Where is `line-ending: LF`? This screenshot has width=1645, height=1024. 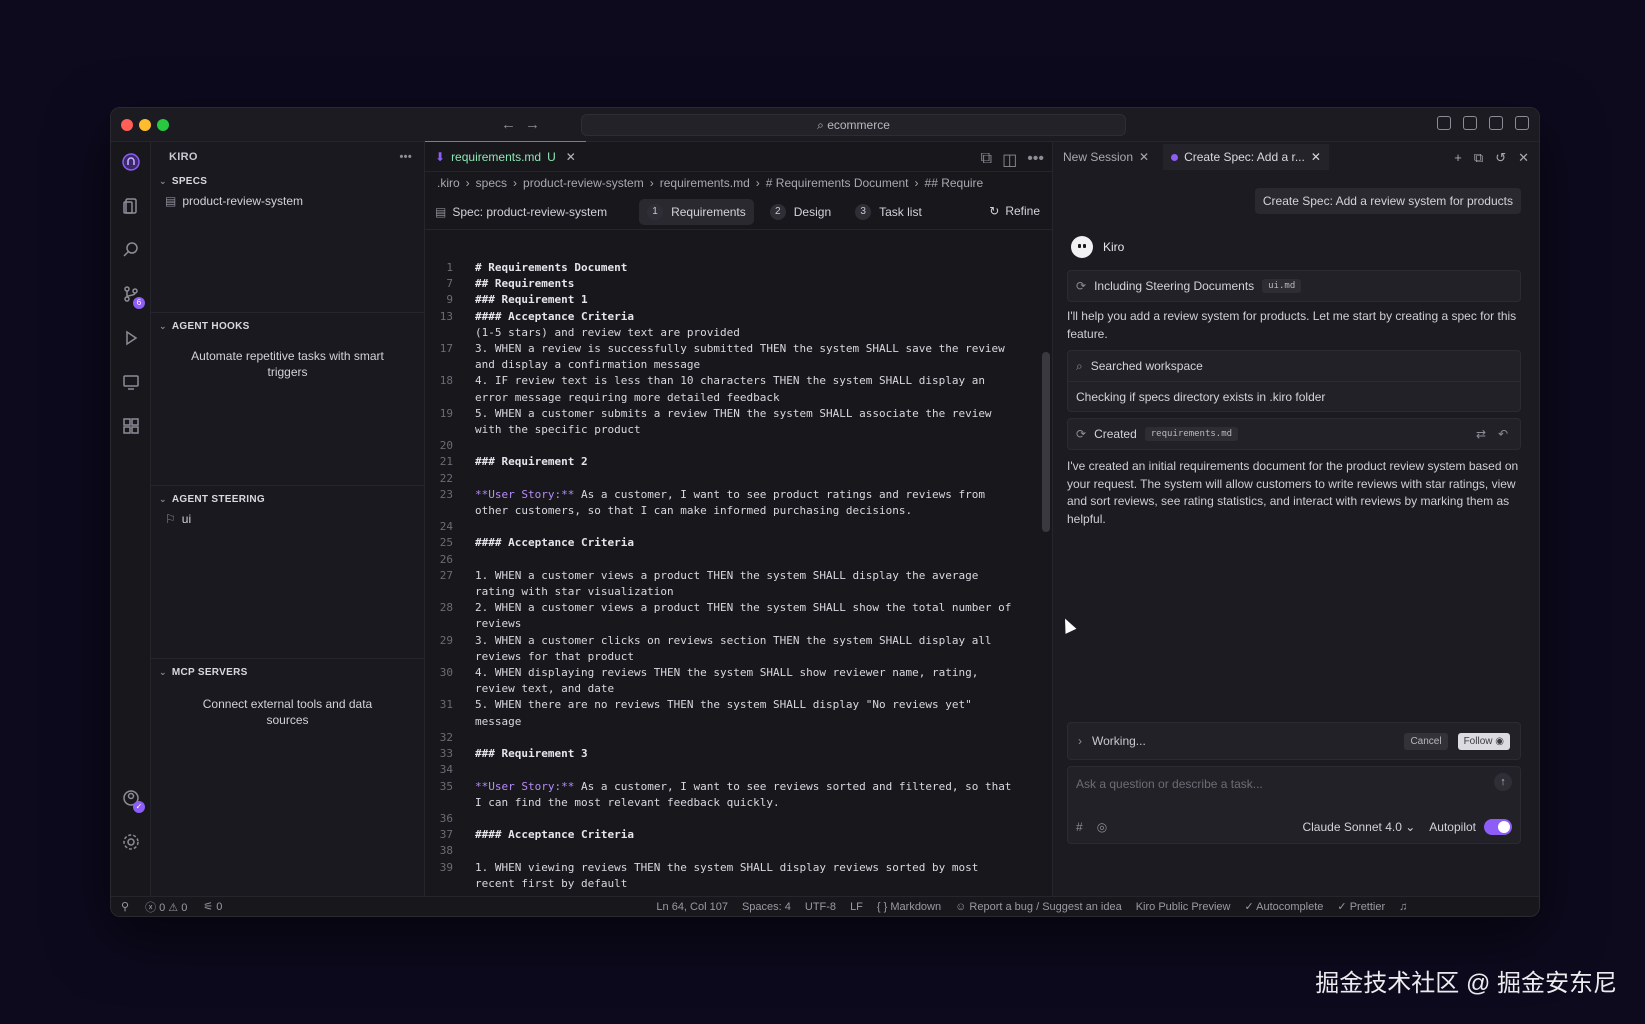
line-ending: LF is located at coordinates (856, 907).